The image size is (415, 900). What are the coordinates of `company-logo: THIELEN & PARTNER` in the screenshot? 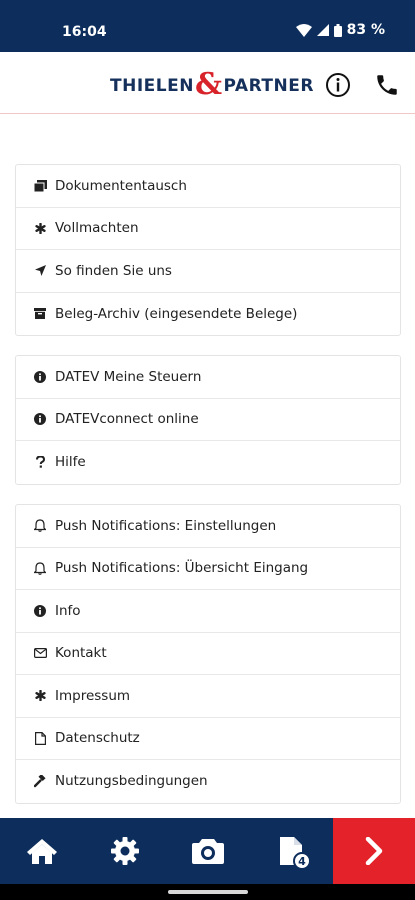 It's located at (212, 84).